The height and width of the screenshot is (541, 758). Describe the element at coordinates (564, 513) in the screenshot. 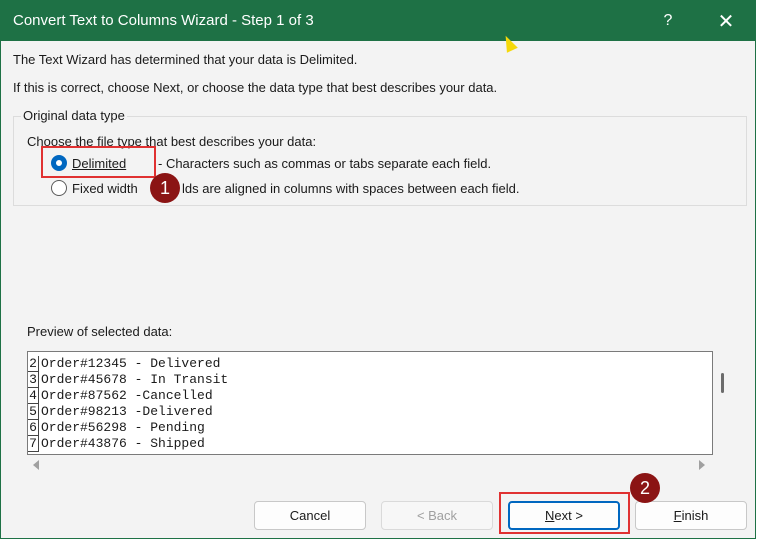

I see `next-highlight-box` at that location.